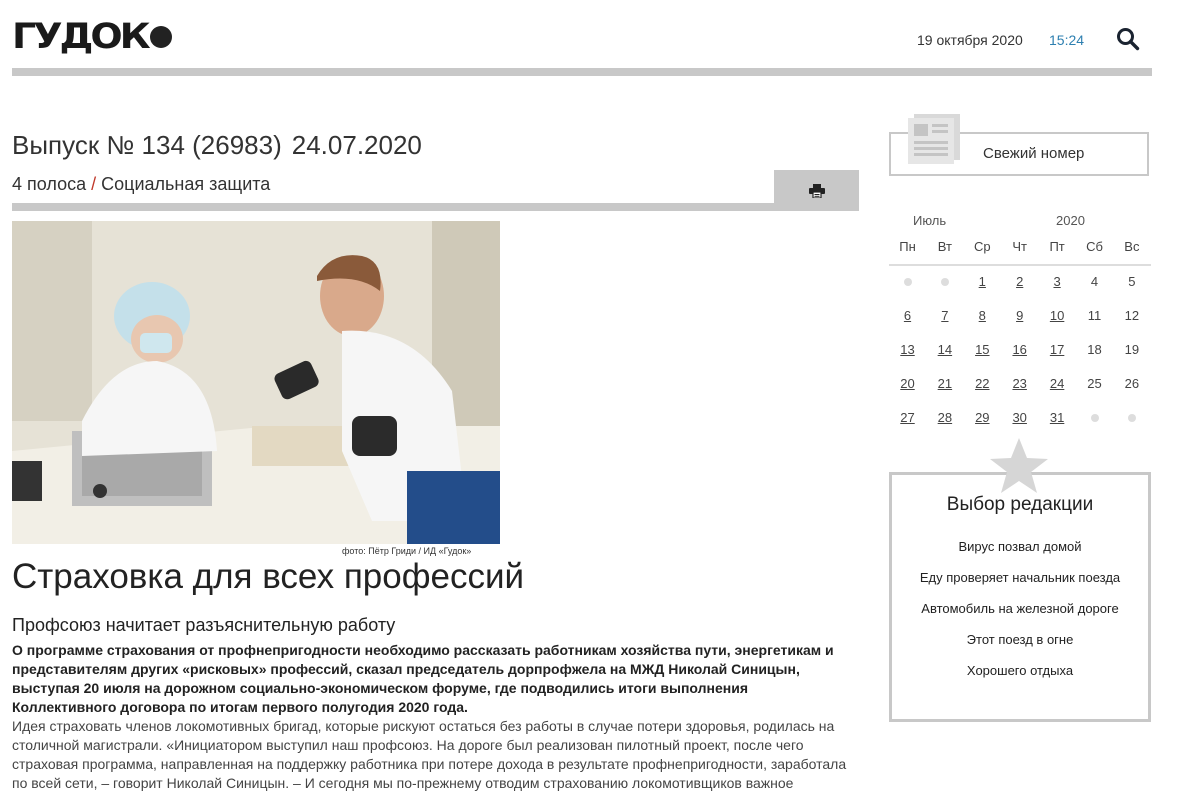  I want to click on article-title: Страховка для всех профессий, so click(268, 576).